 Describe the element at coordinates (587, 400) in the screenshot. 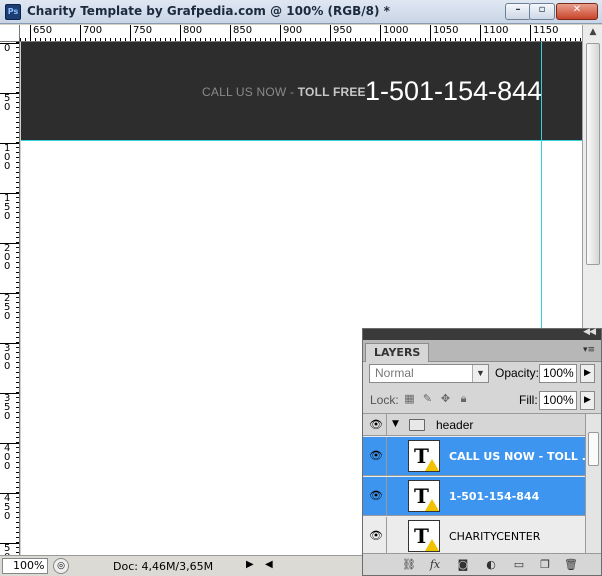

I see `fill-slider-arrow-icon: ▶` at that location.